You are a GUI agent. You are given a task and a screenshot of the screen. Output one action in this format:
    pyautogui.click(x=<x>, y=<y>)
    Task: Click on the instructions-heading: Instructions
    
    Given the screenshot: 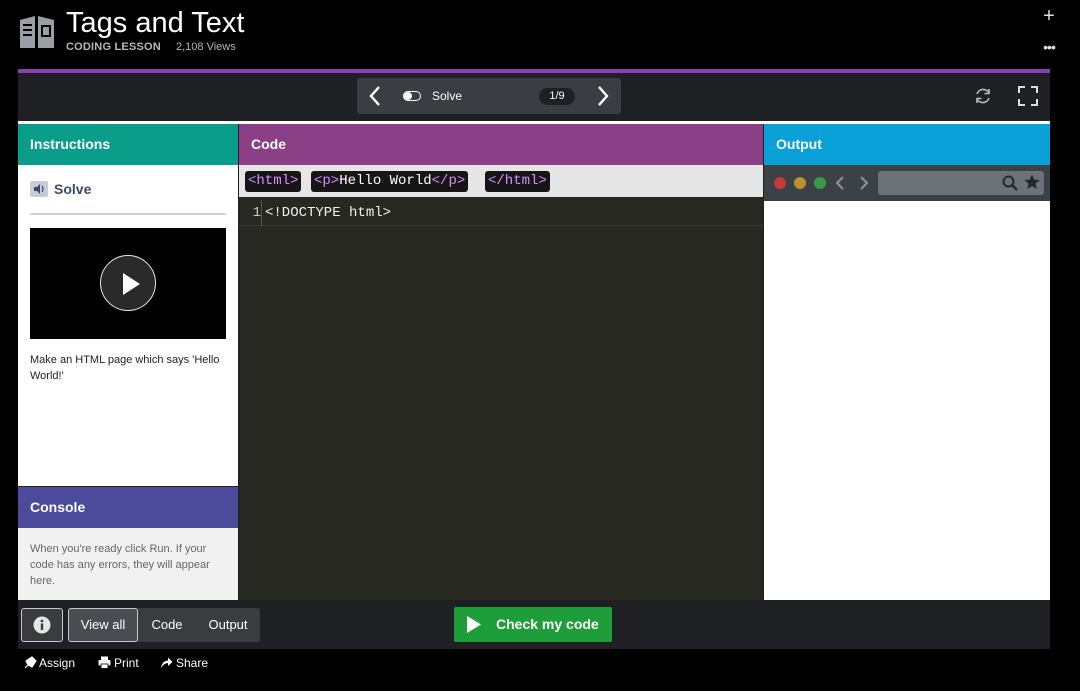 What is the action you would take?
    pyautogui.click(x=128, y=144)
    